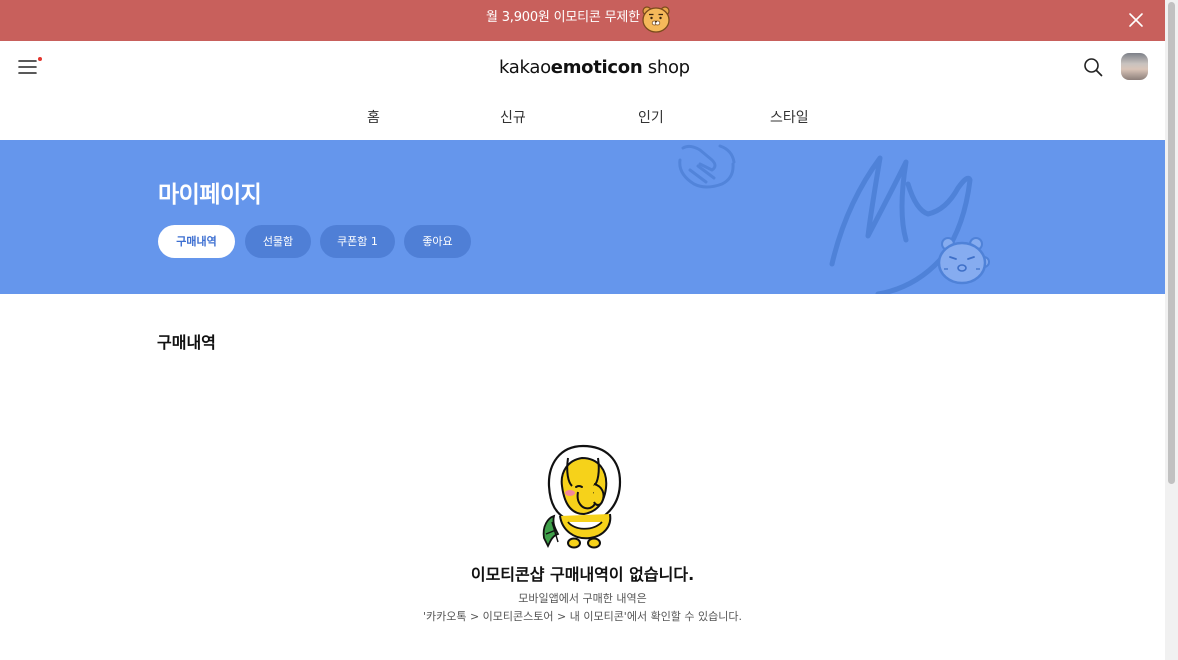 This screenshot has height=660, width=1178. Describe the element at coordinates (582, 616) in the screenshot. I see `empty-state-description-line2: '카카오톡 > 이모티콘스토어 > 내 이모티콘'에서 확인할 수 있습니다.` at that location.